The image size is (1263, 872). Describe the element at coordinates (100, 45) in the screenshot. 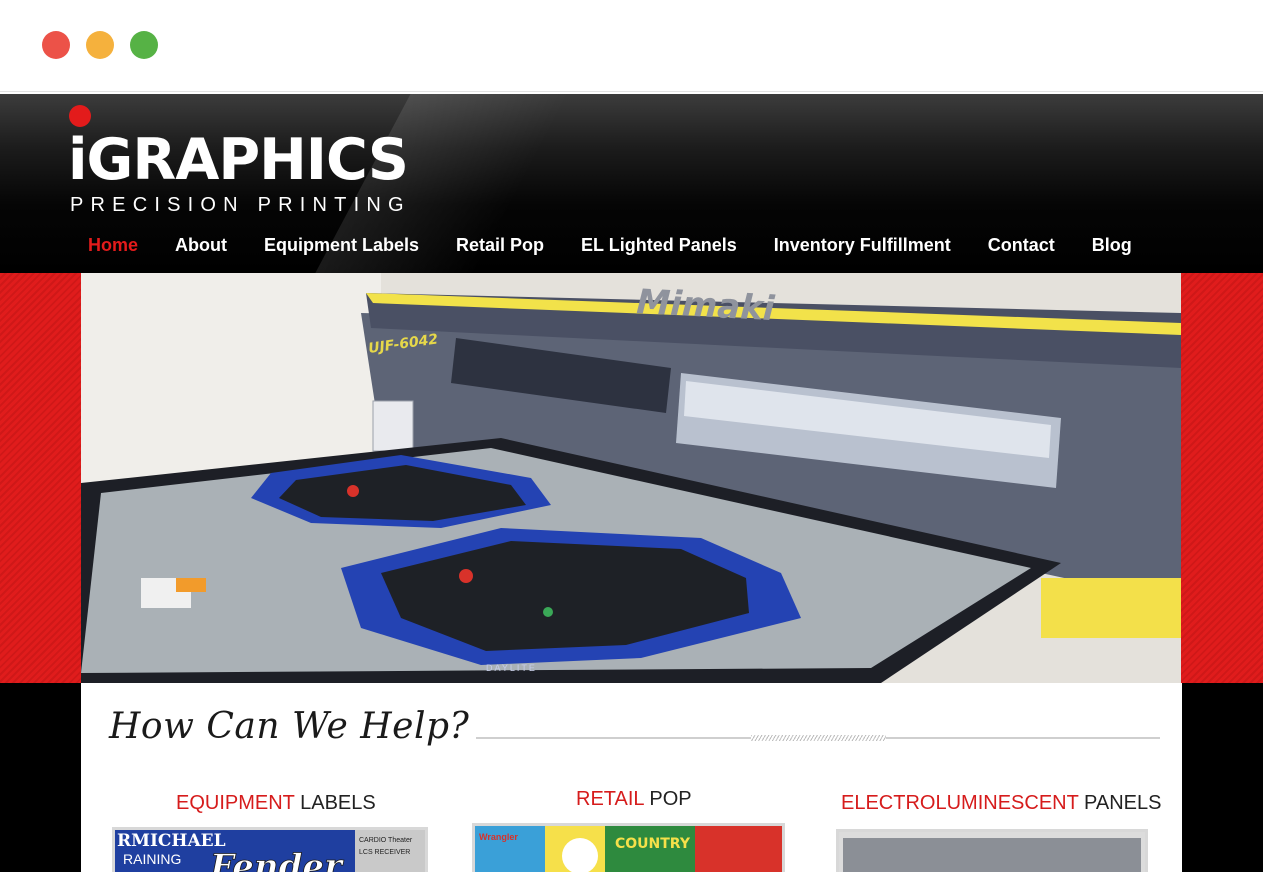

I see `minimize-window-button` at that location.